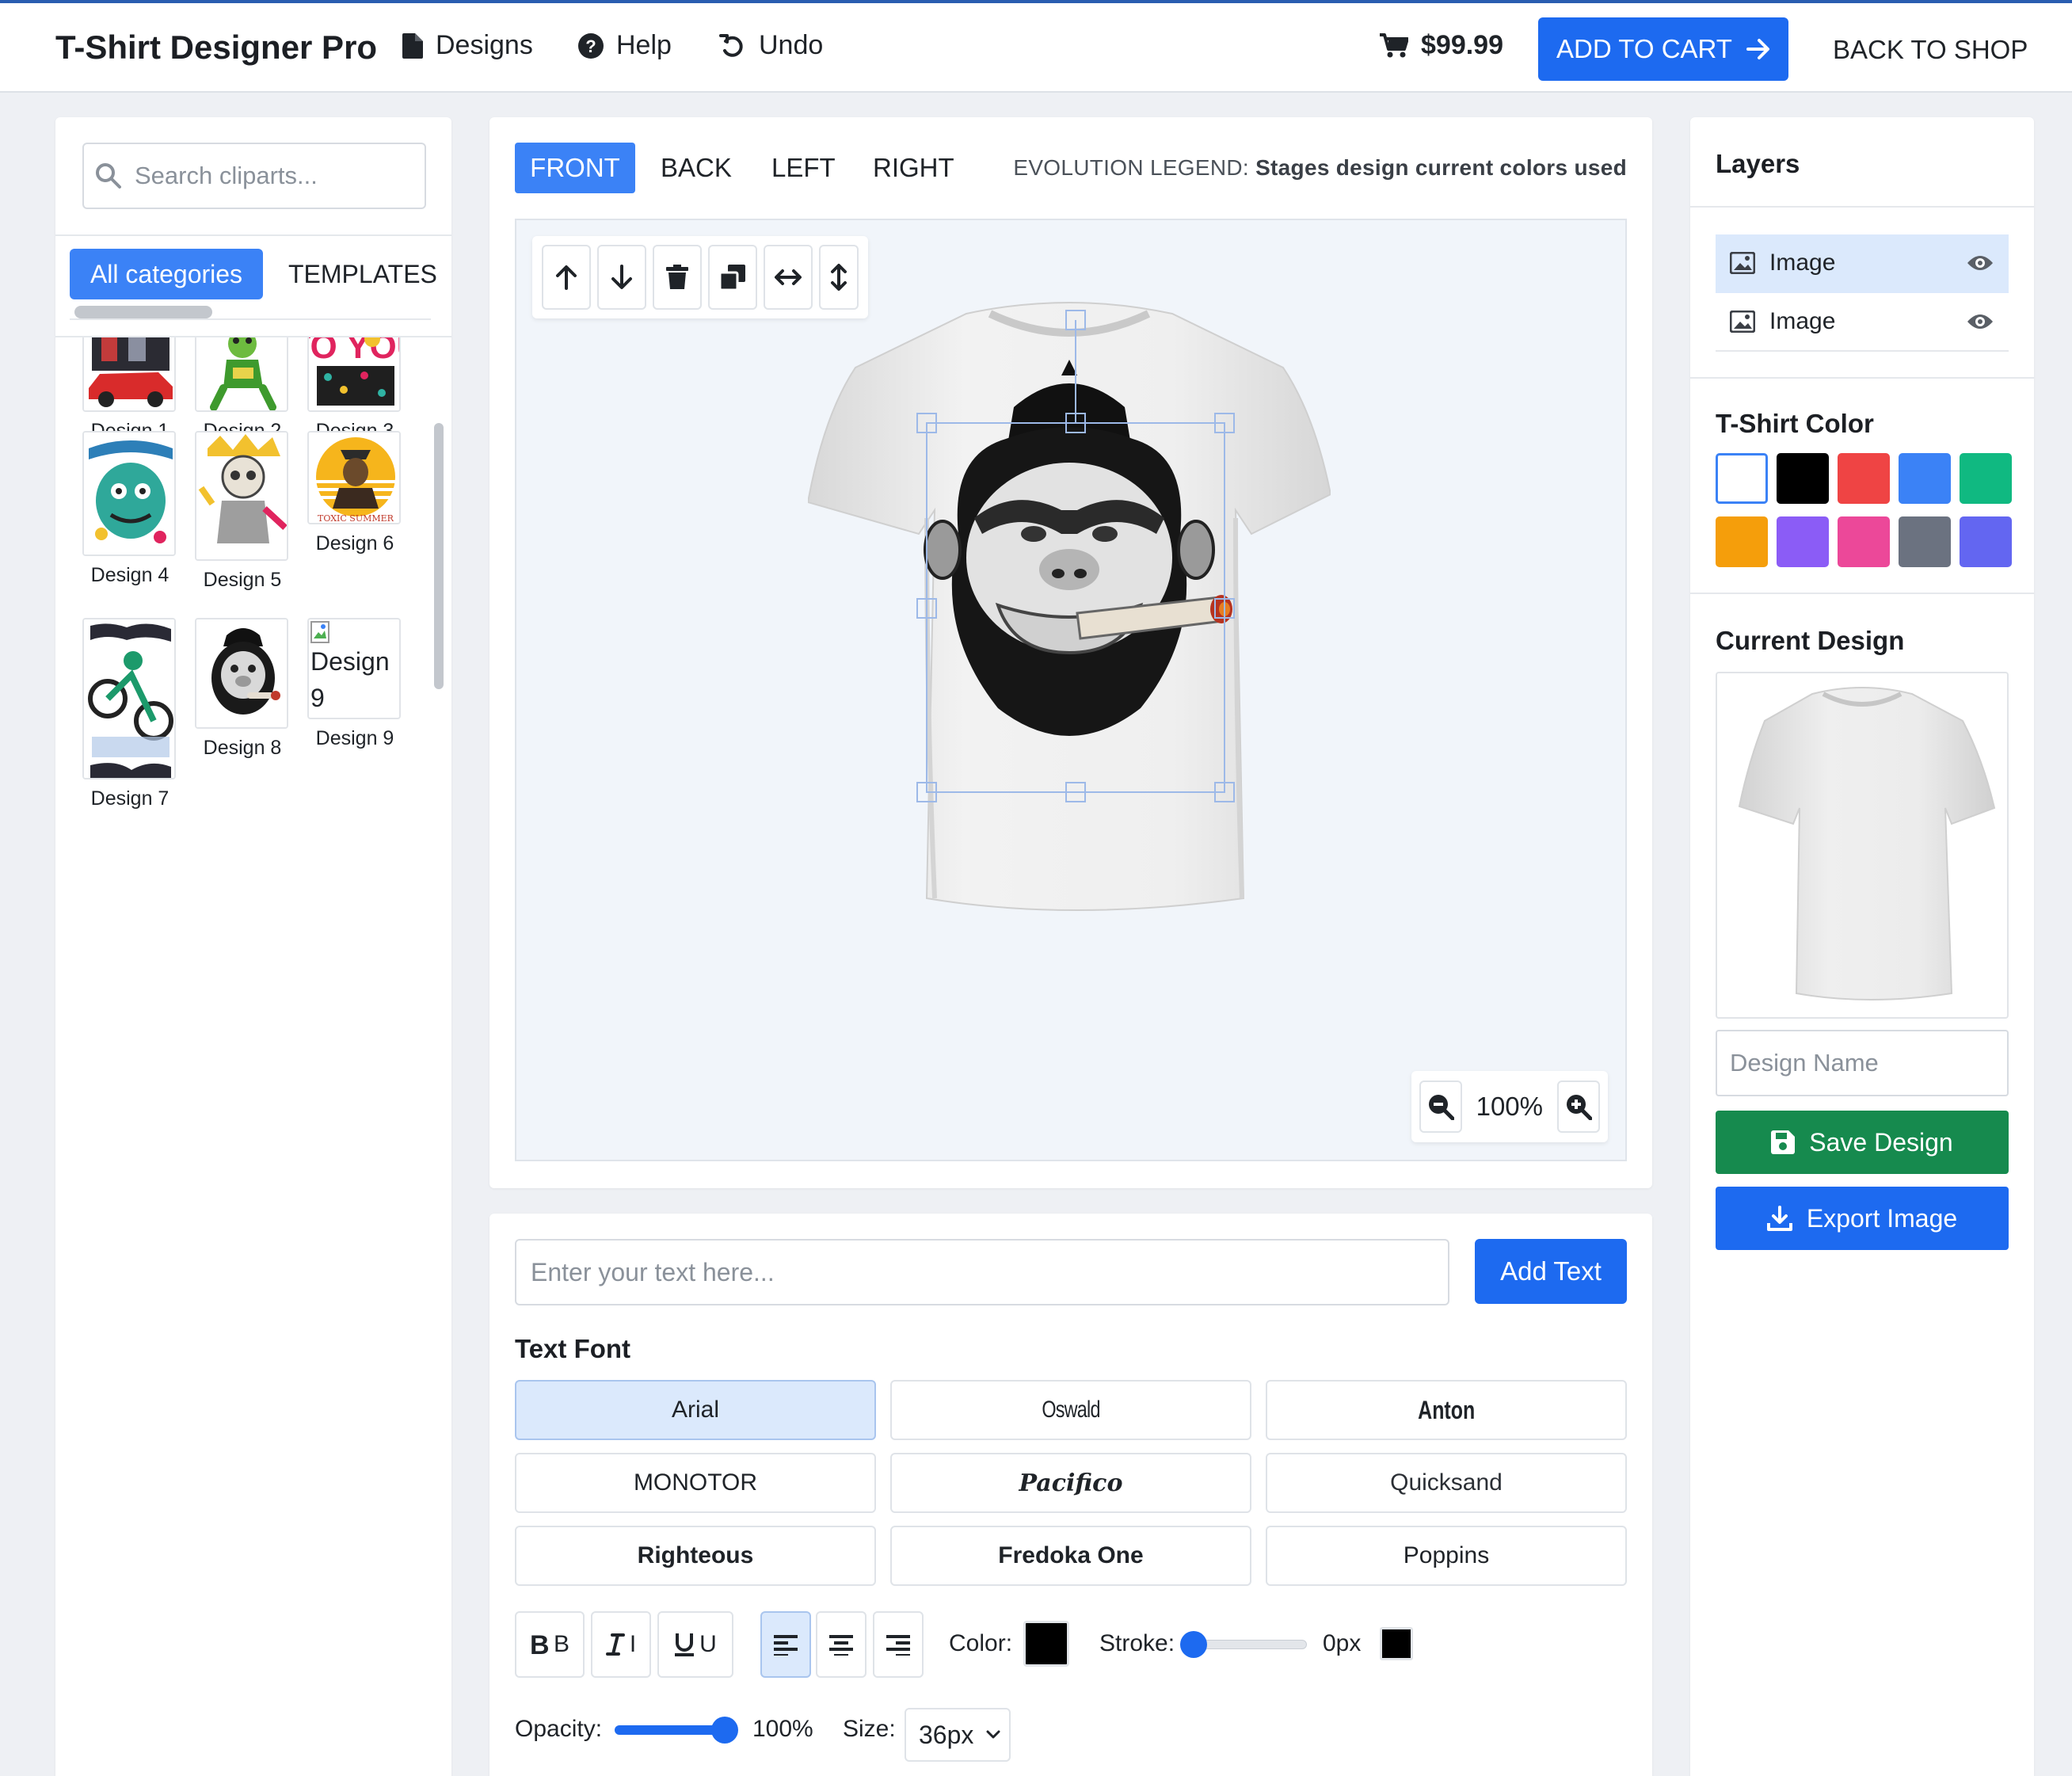 The width and height of the screenshot is (2072, 1776). Describe the element at coordinates (467, 46) in the screenshot. I see `nav-designs: Designs` at that location.